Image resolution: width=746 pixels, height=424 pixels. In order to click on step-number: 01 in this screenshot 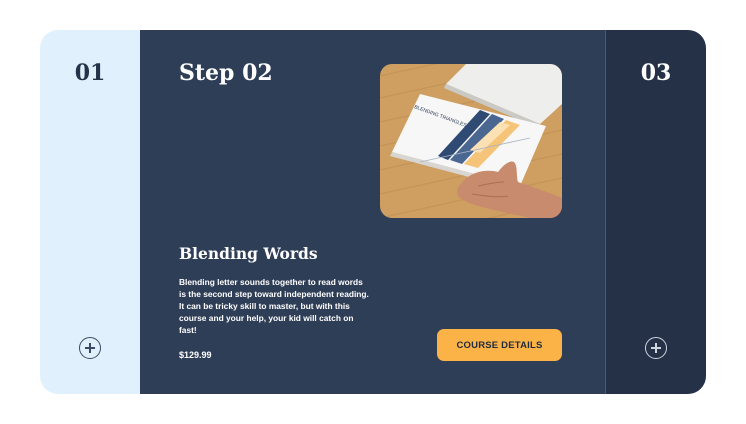, I will do `click(90, 73)`.